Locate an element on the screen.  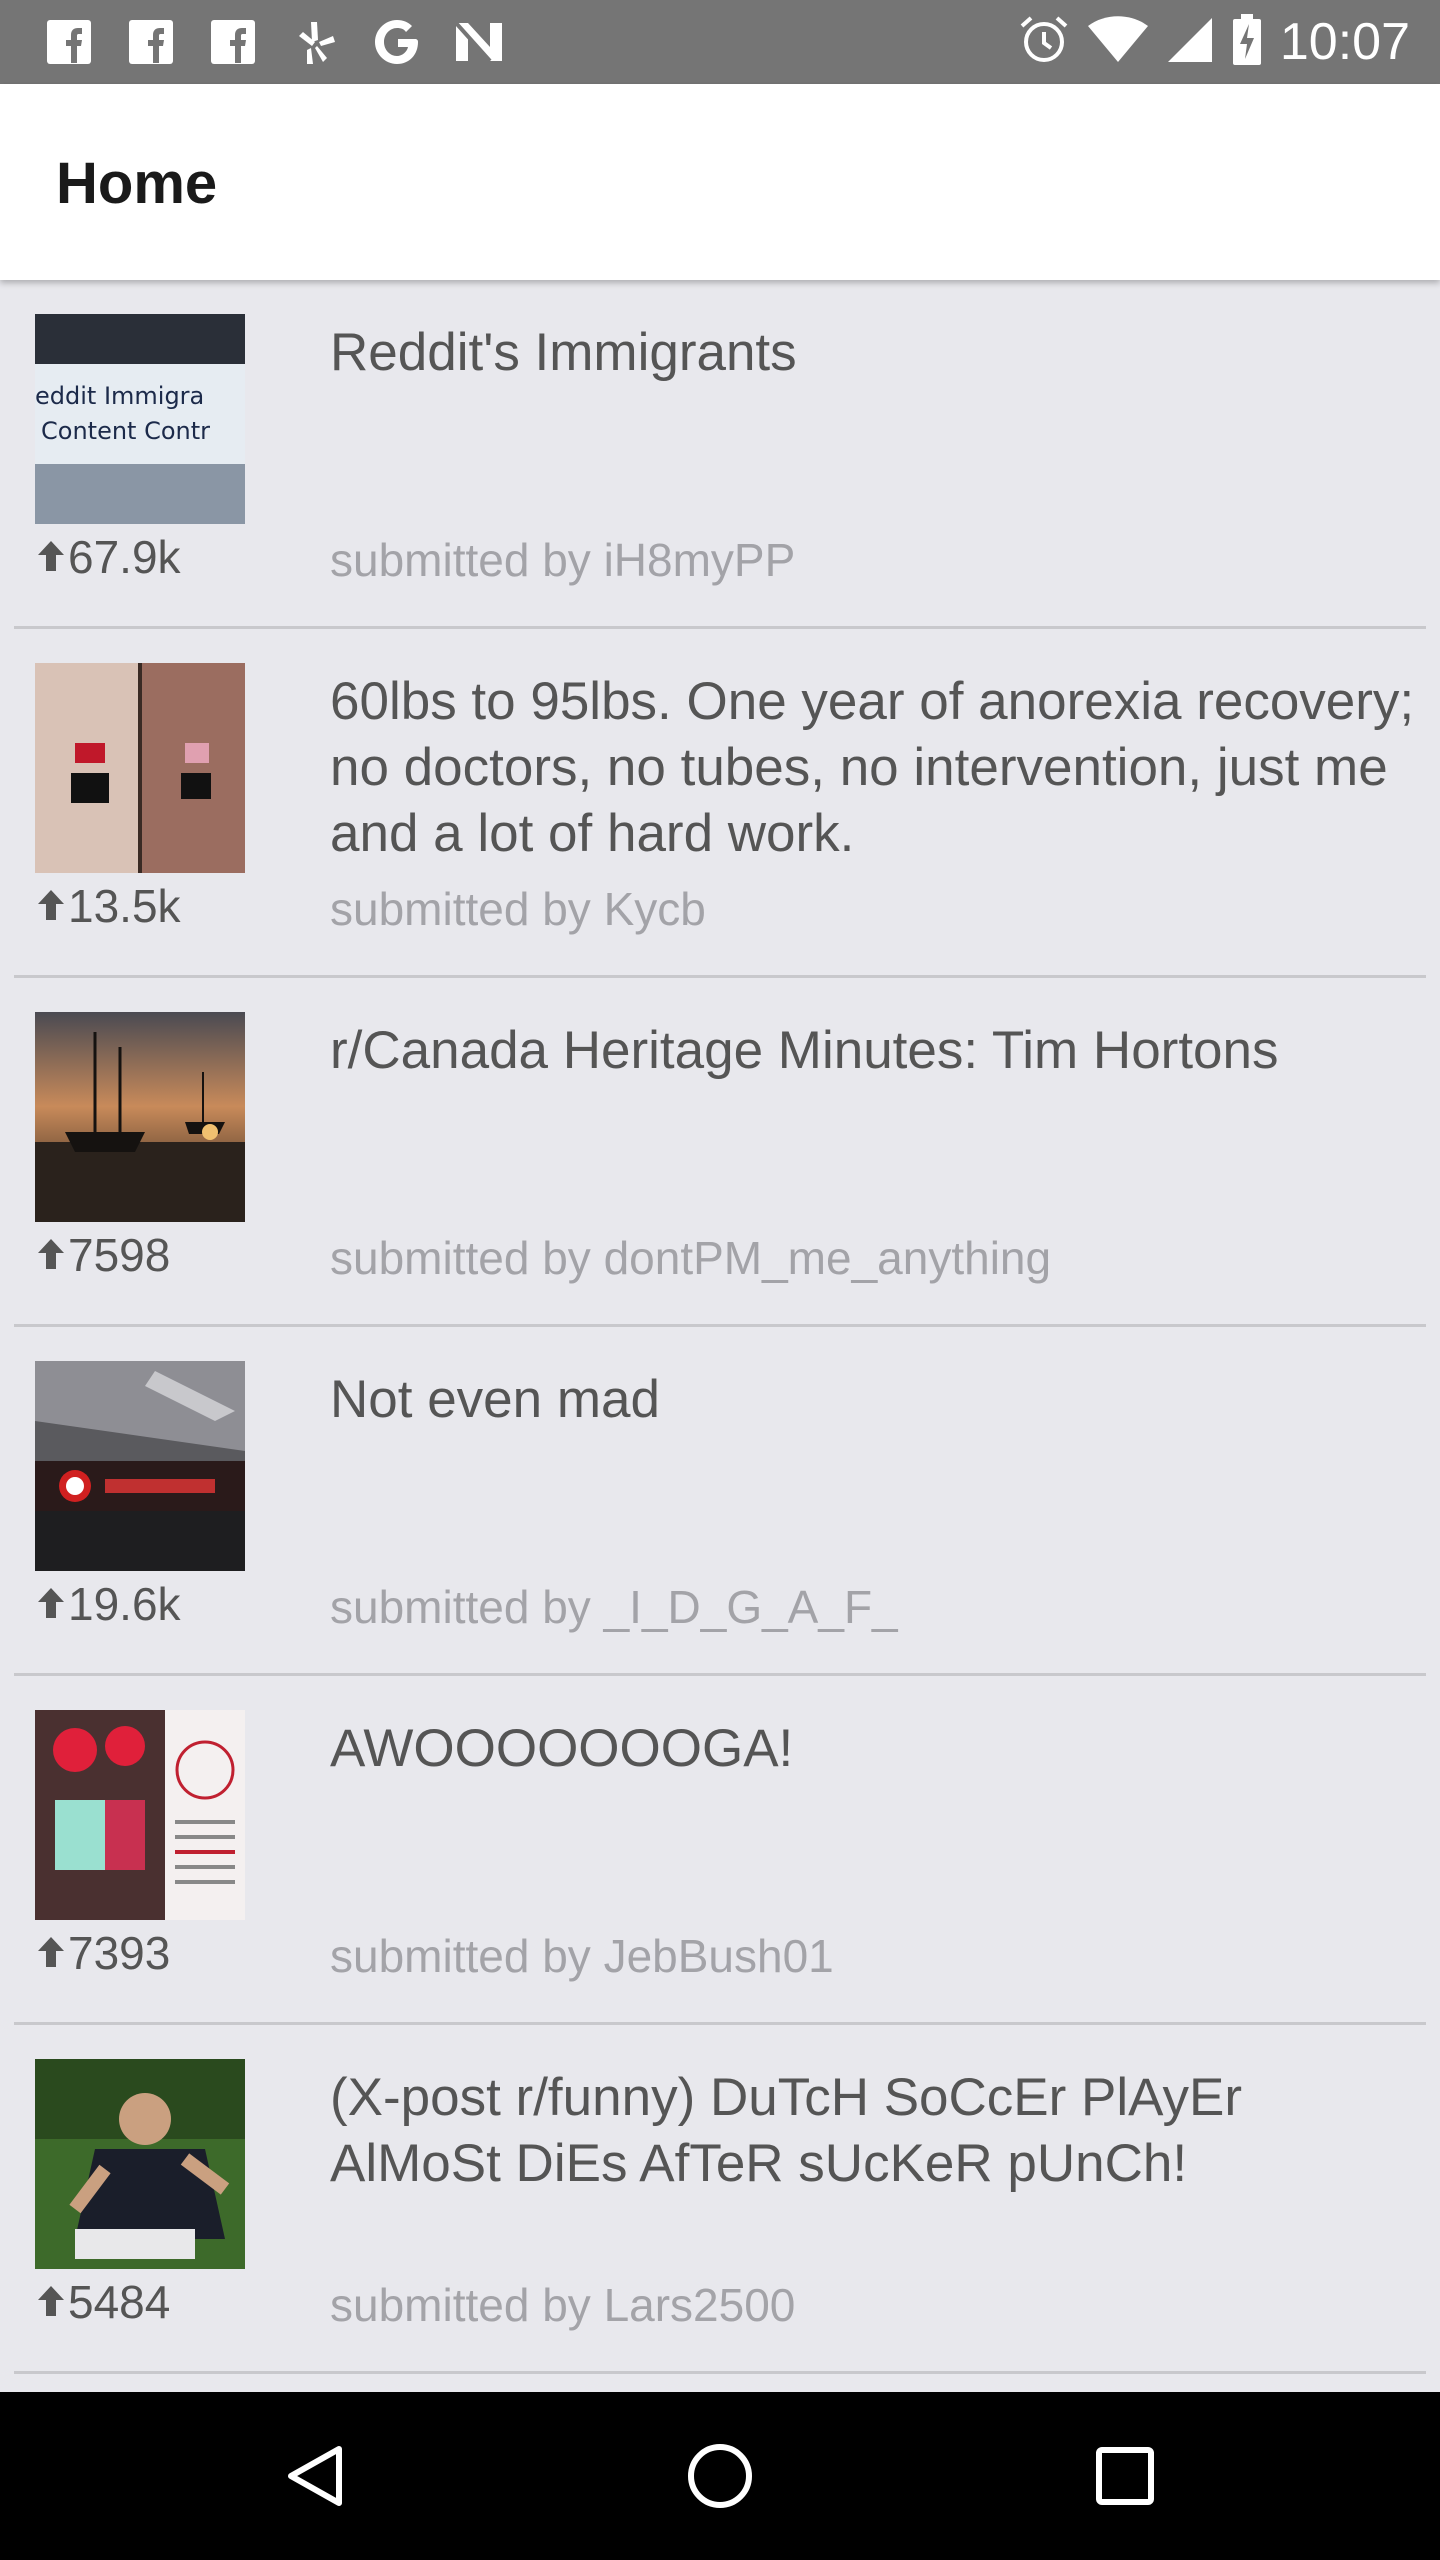
upvote-score: 7598 is located at coordinates (103, 1255).